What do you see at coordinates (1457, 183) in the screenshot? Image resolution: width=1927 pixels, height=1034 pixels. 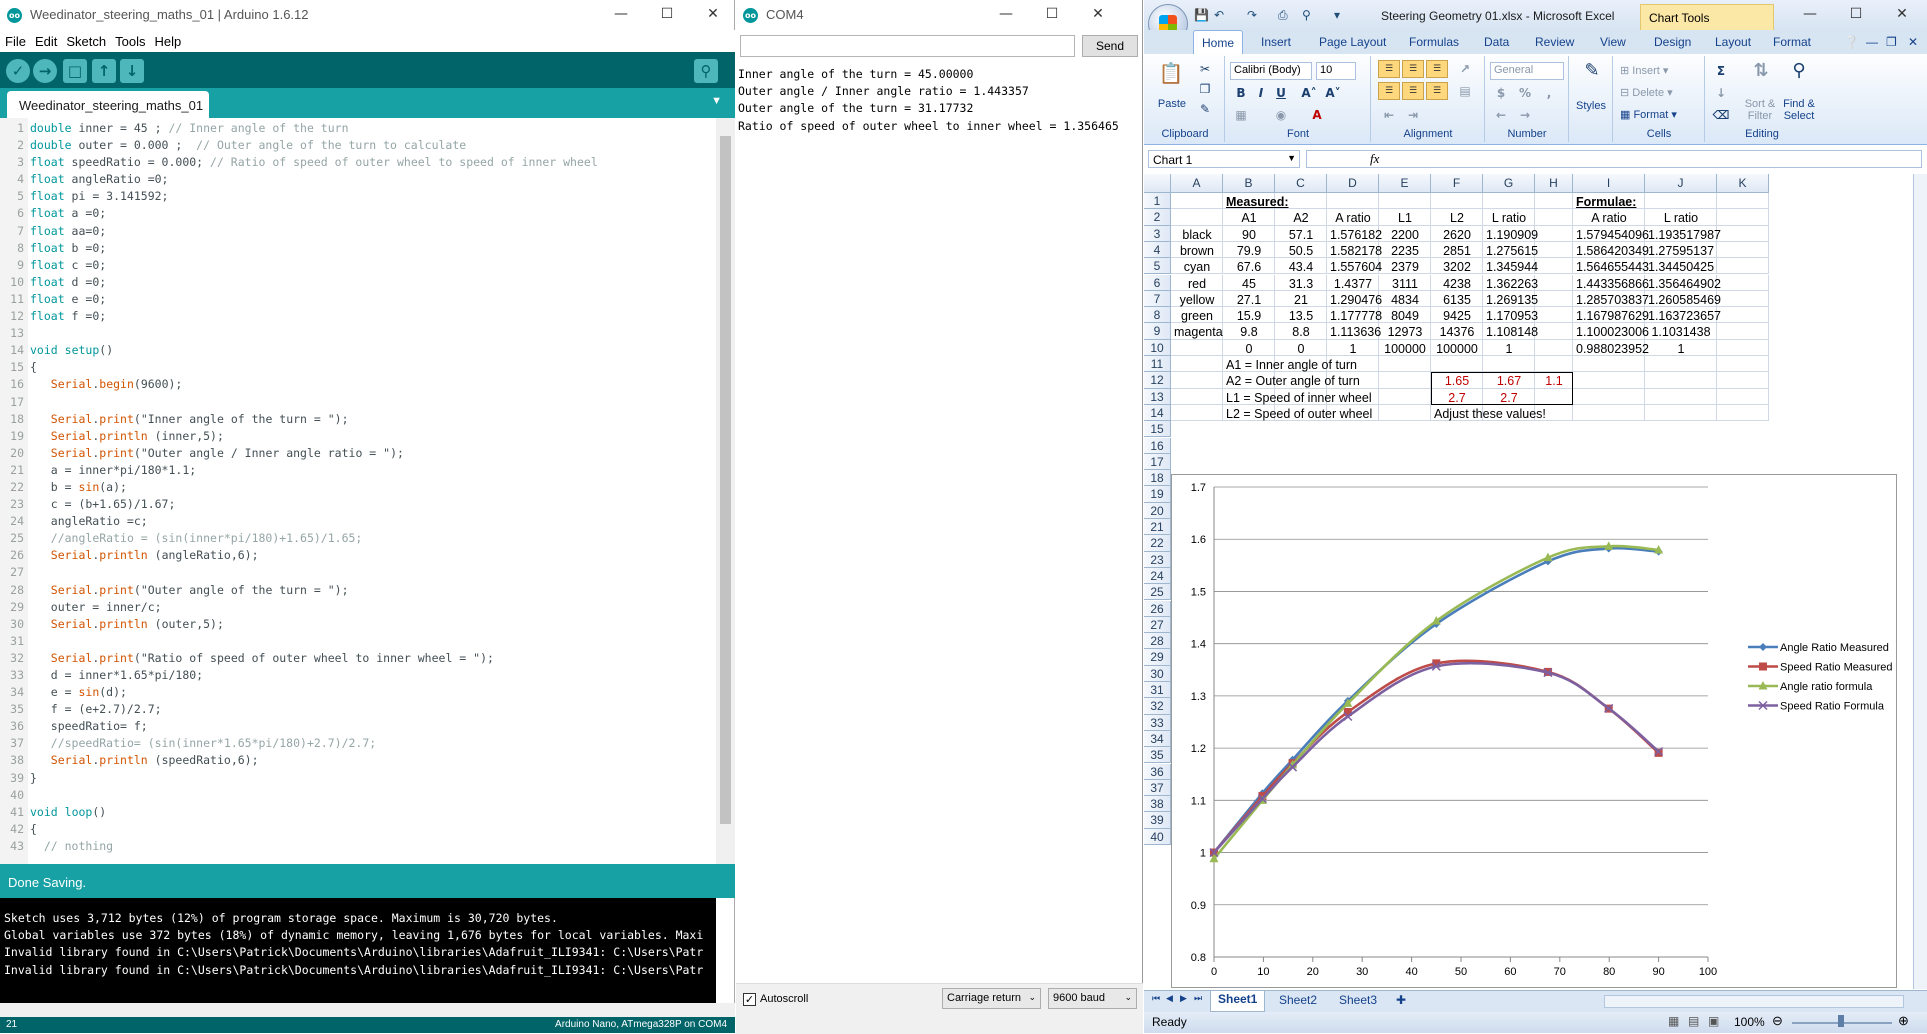 I see `column-header: F` at bounding box center [1457, 183].